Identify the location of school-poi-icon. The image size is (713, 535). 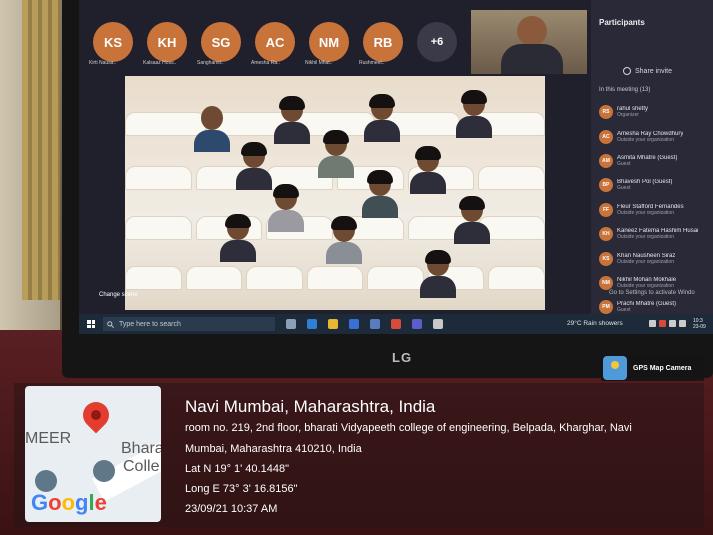
(104, 471).